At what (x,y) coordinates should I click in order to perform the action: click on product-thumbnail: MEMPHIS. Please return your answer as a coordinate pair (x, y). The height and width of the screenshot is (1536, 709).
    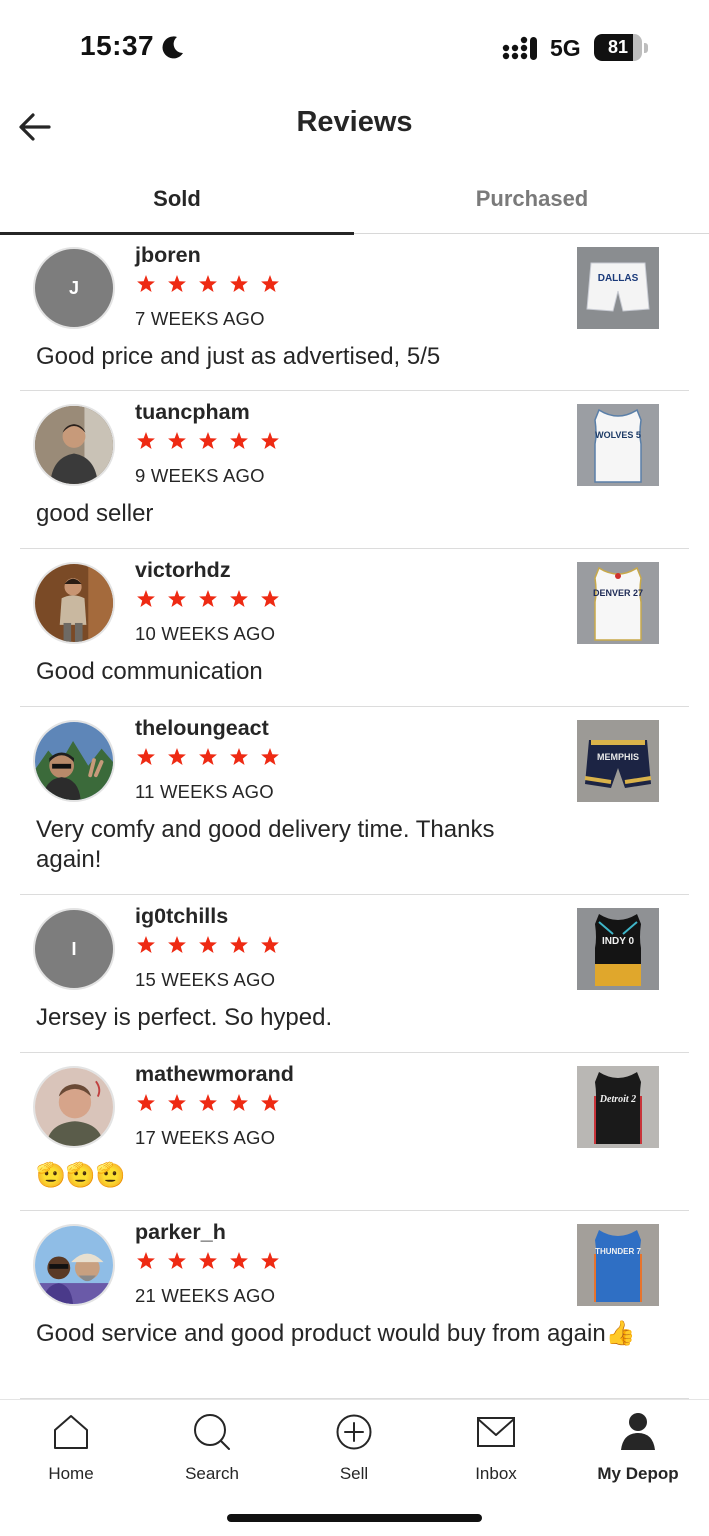
    Looking at the image, I should click on (618, 761).